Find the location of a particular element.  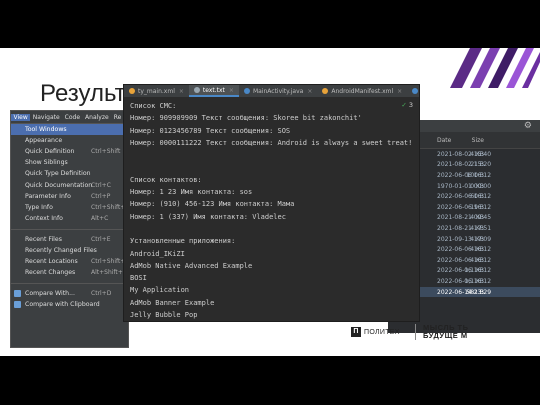

menu-item-shortcut: Alt+Shift+C is located at coordinates (109, 273).